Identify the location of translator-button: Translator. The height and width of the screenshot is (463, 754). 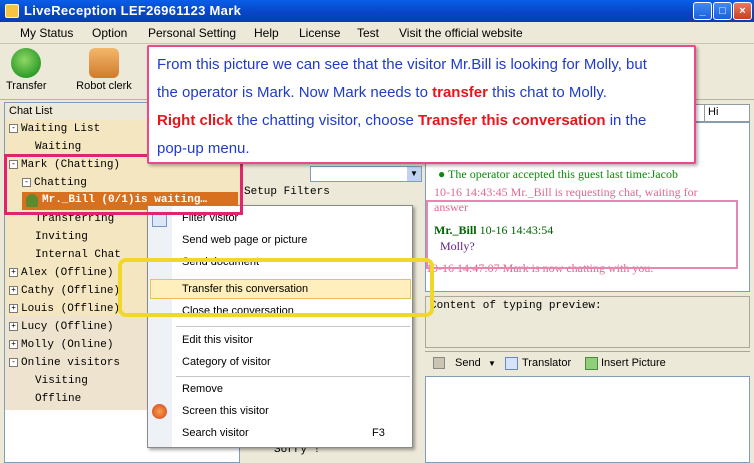
(546, 363).